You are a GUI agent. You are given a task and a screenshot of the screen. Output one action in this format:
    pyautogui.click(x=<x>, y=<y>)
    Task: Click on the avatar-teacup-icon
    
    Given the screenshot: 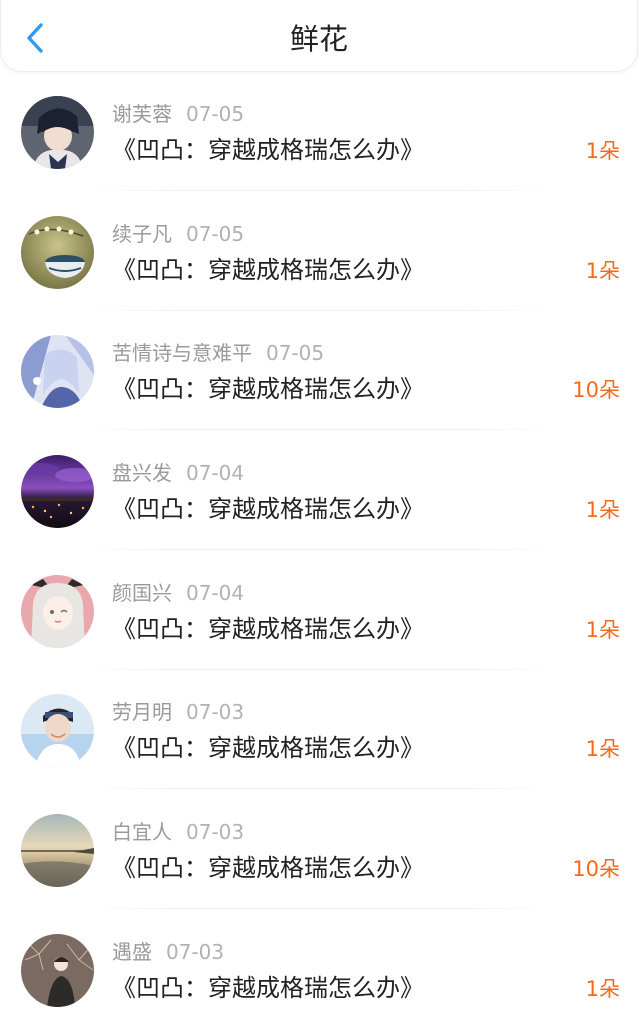 What is the action you would take?
    pyautogui.click(x=57, y=252)
    